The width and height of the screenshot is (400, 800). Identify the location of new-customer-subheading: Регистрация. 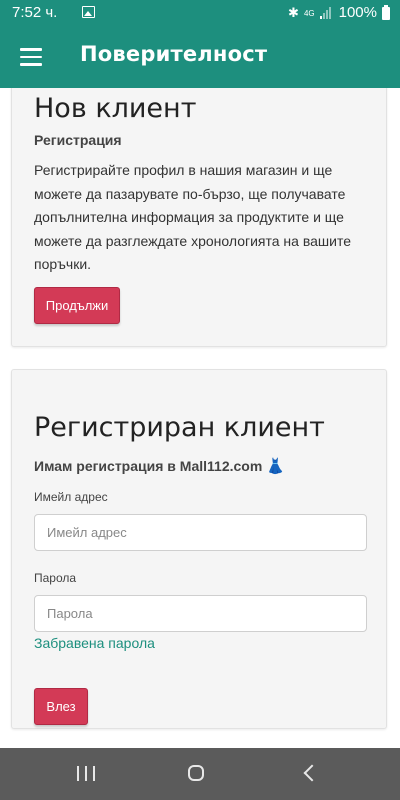
(78, 140).